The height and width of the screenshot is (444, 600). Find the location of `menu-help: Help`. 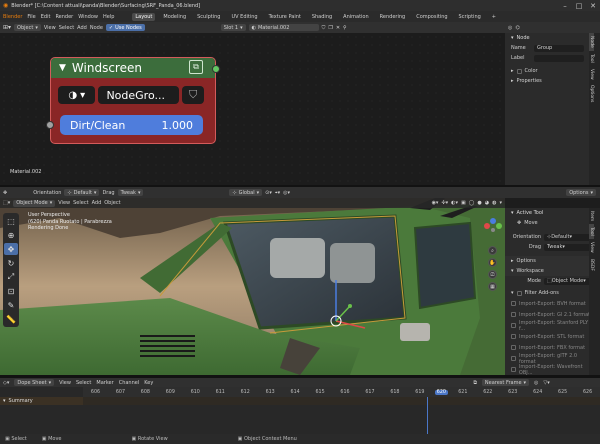

menu-help: Help is located at coordinates (108, 17).